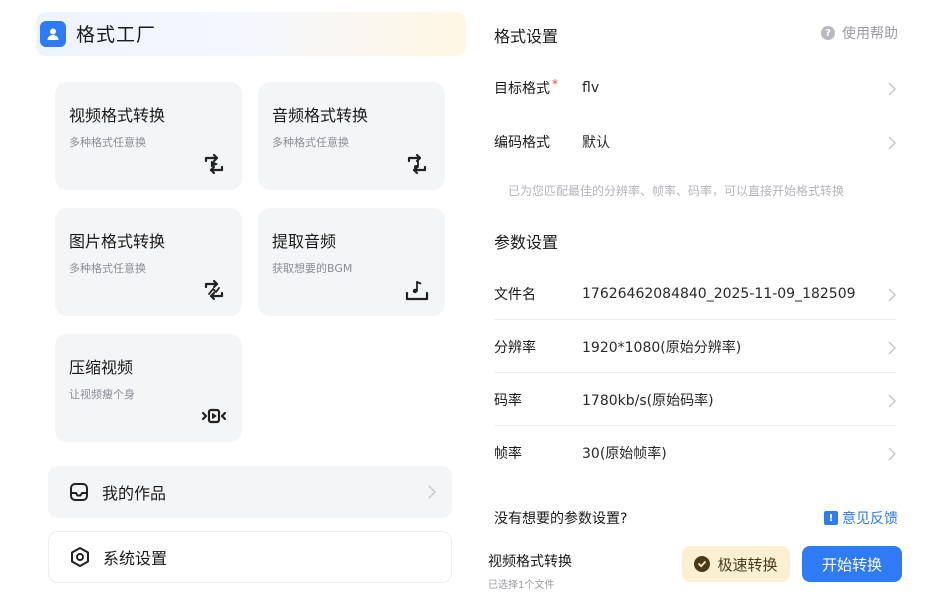  What do you see at coordinates (596, 143) in the screenshot?
I see `codec-format-value: 默认` at bounding box center [596, 143].